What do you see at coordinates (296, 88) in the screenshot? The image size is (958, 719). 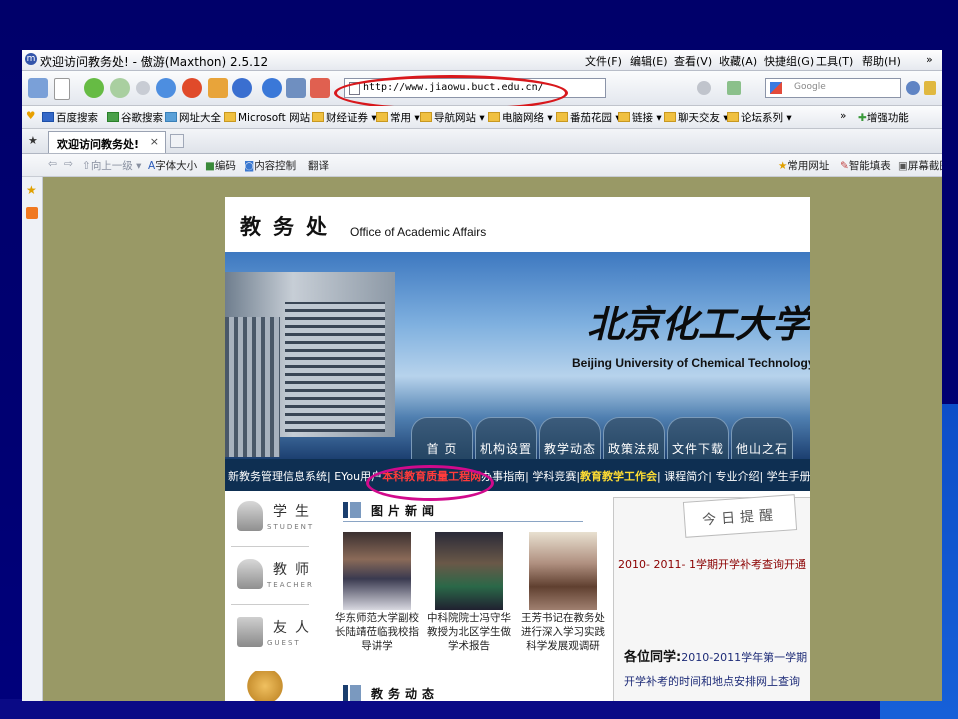 I see `save-page-icon` at bounding box center [296, 88].